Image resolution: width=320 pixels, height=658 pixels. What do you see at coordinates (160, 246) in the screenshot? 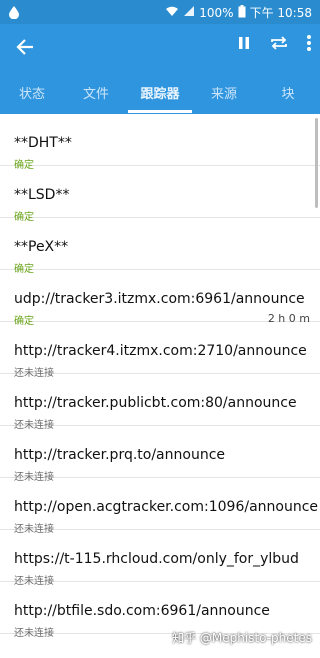
I see `tracker-item: **PeX** 确定` at bounding box center [160, 246].